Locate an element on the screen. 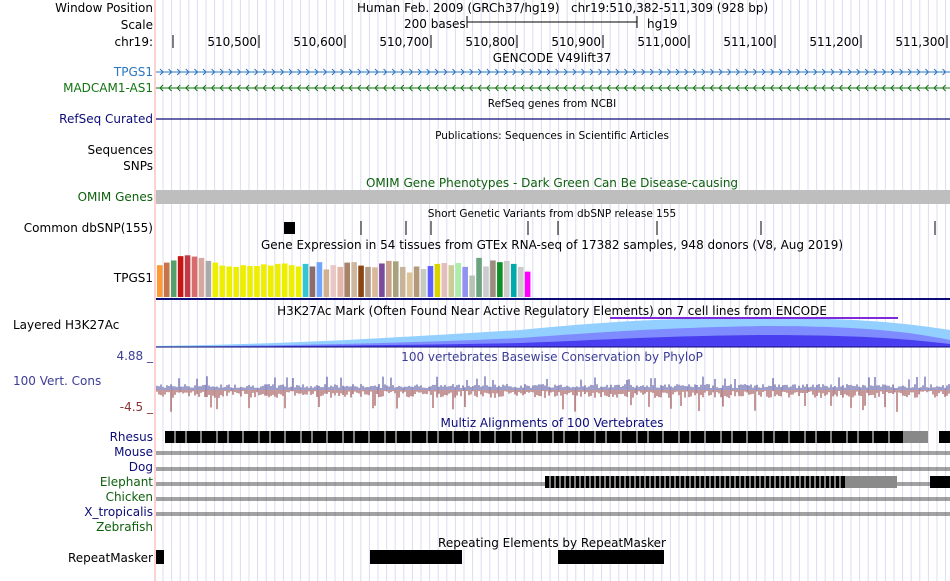  multiz-title: Multiz Alignments of 100 Vertebrates is located at coordinates (552, 423).